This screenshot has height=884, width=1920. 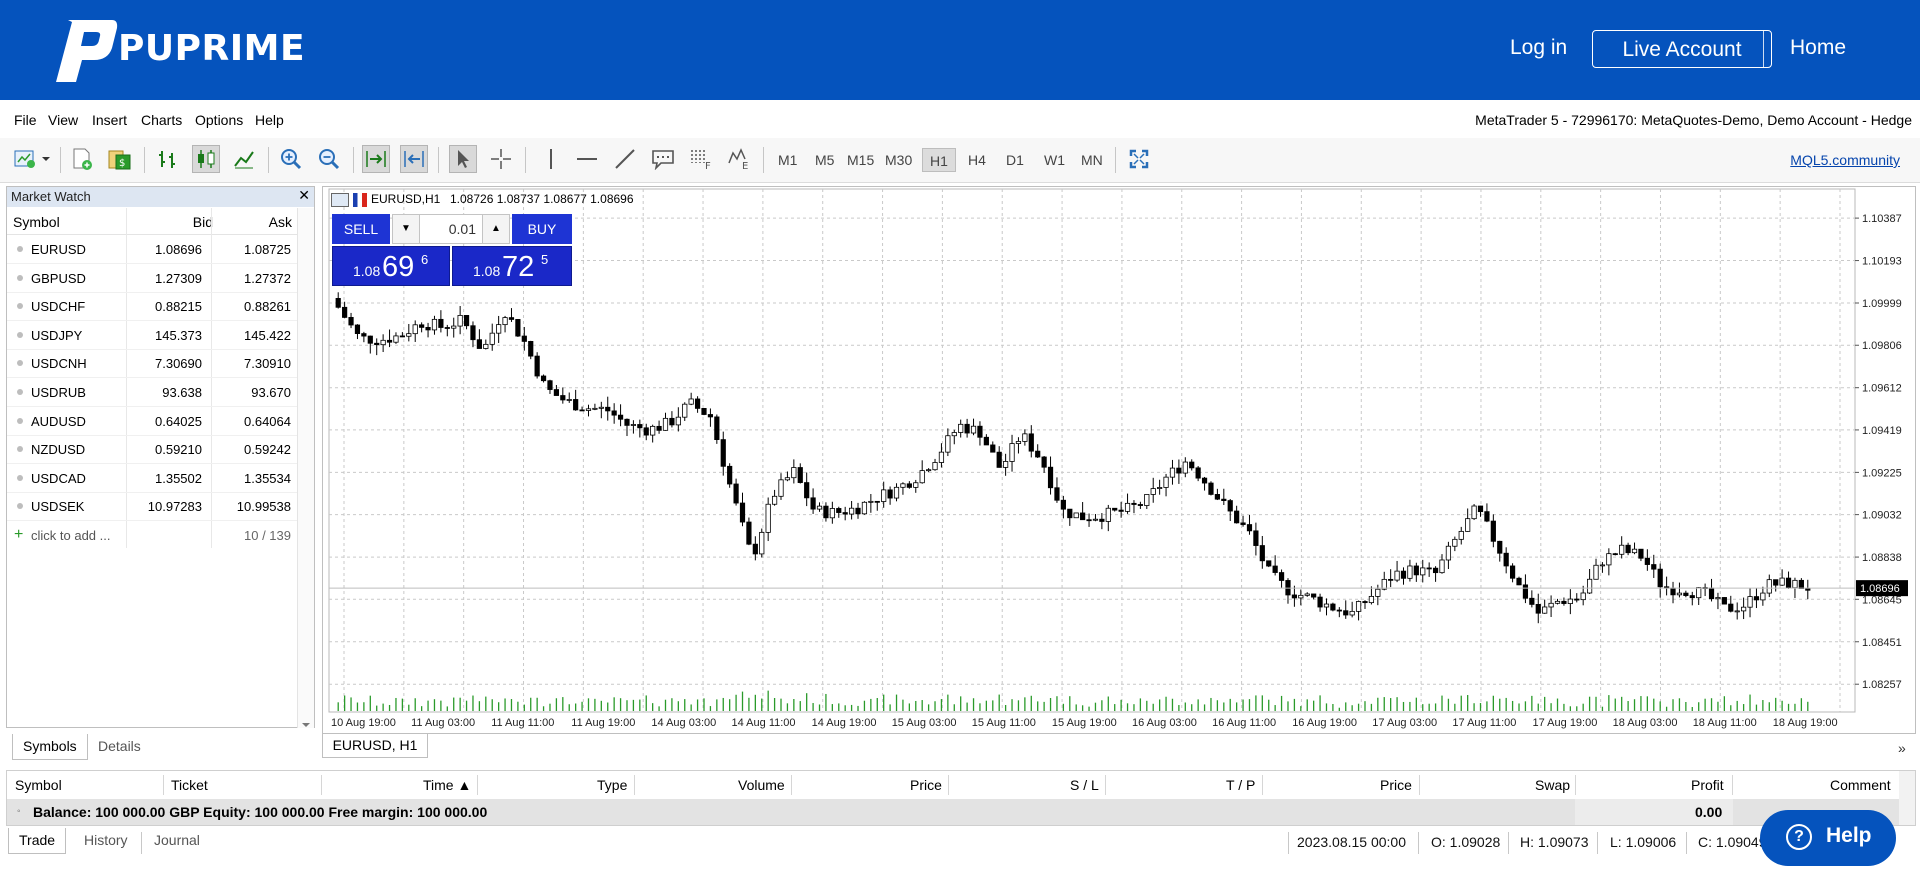 I want to click on list-item: USDCAD 1.35502 1.35534, so click(x=152, y=478).